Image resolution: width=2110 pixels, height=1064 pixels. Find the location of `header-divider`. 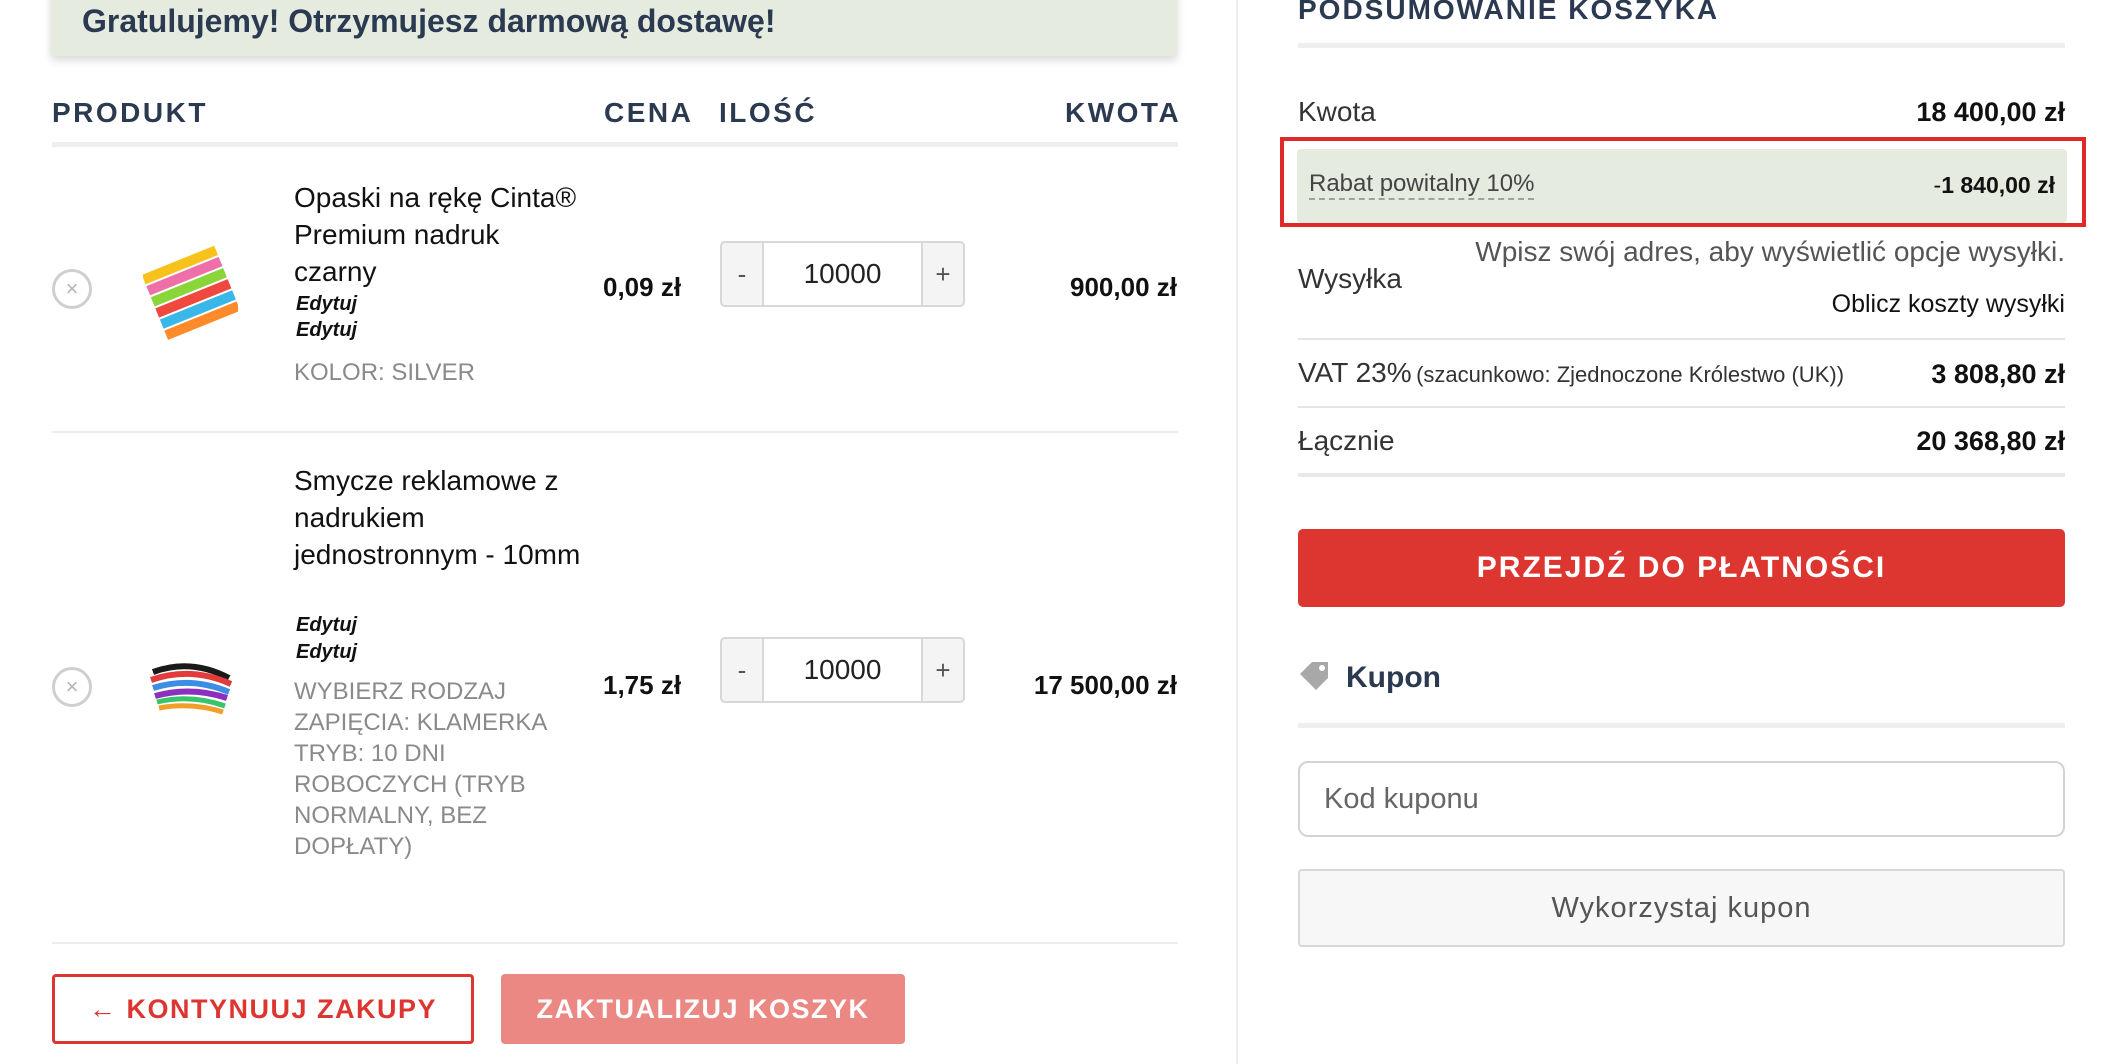

header-divider is located at coordinates (615, 144).